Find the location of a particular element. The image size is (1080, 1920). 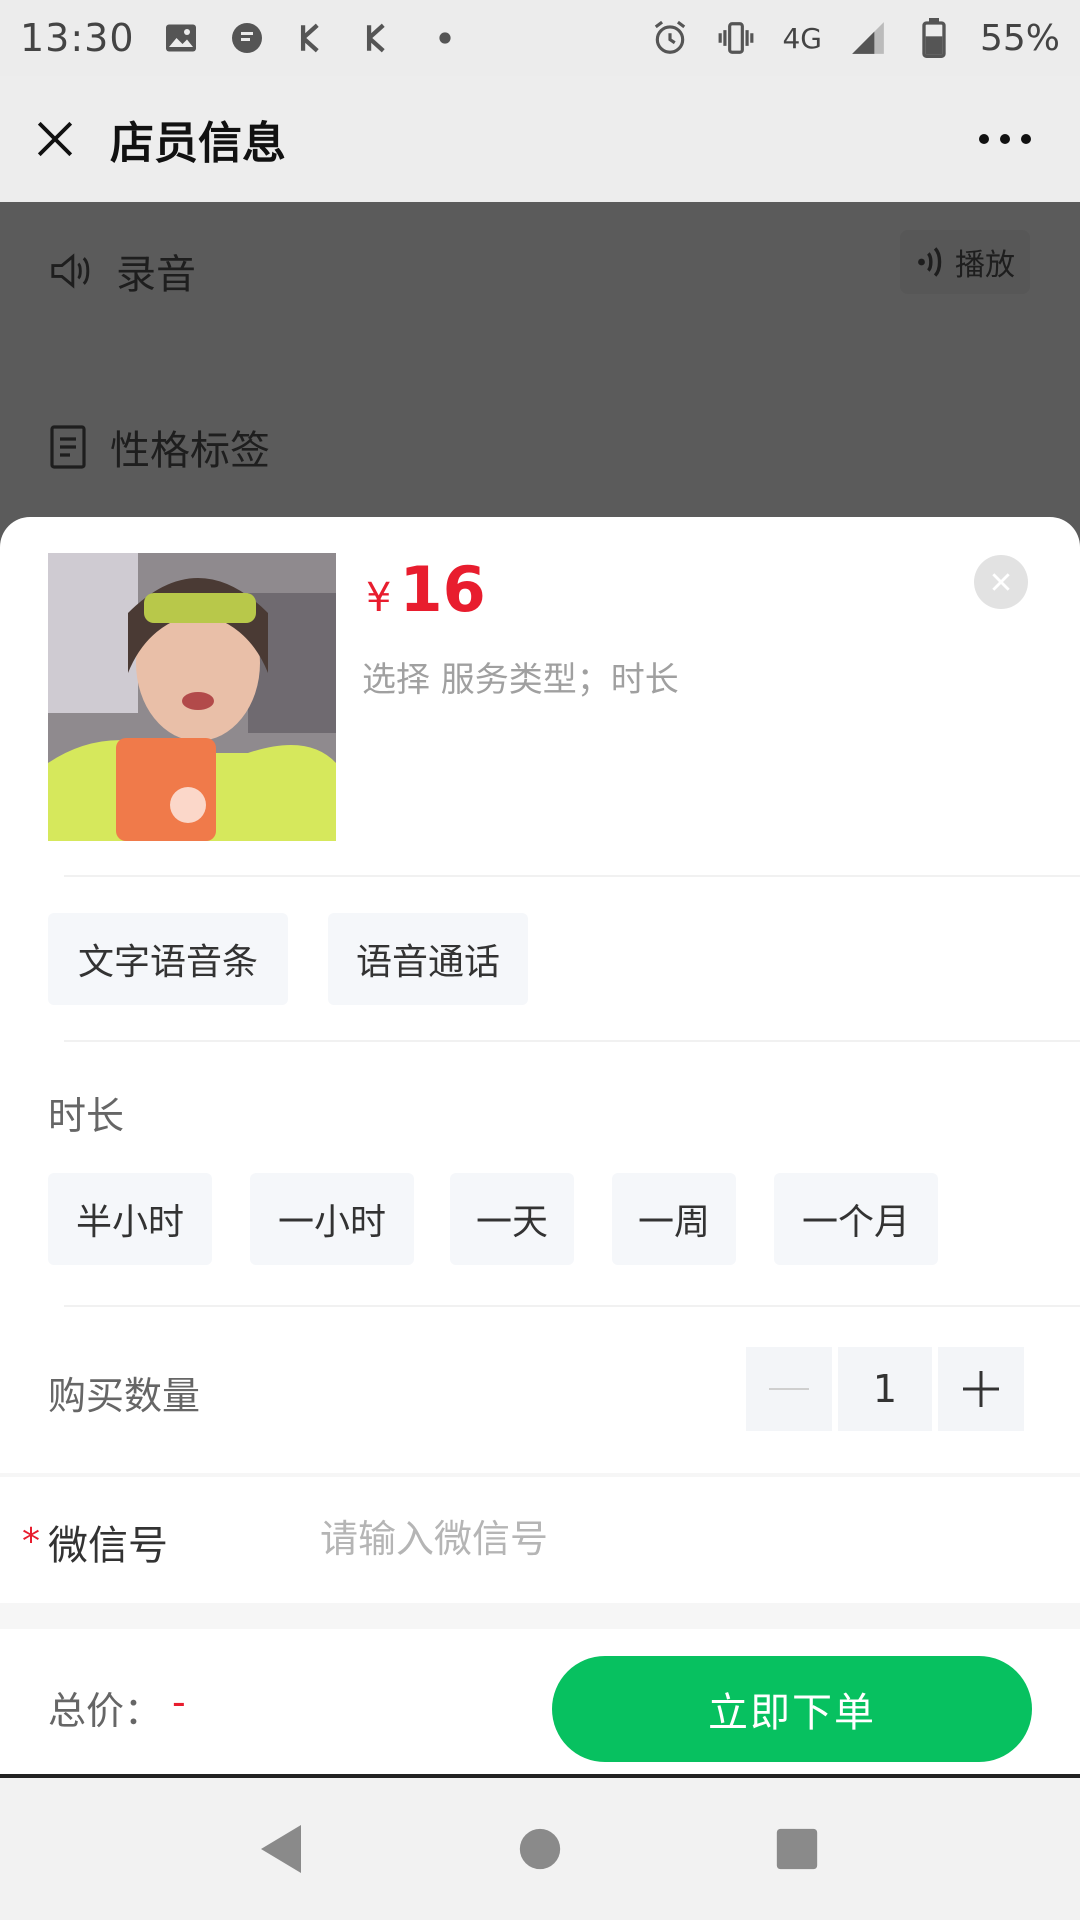

duration-chip-one-hour: 一小时 is located at coordinates (332, 1219).